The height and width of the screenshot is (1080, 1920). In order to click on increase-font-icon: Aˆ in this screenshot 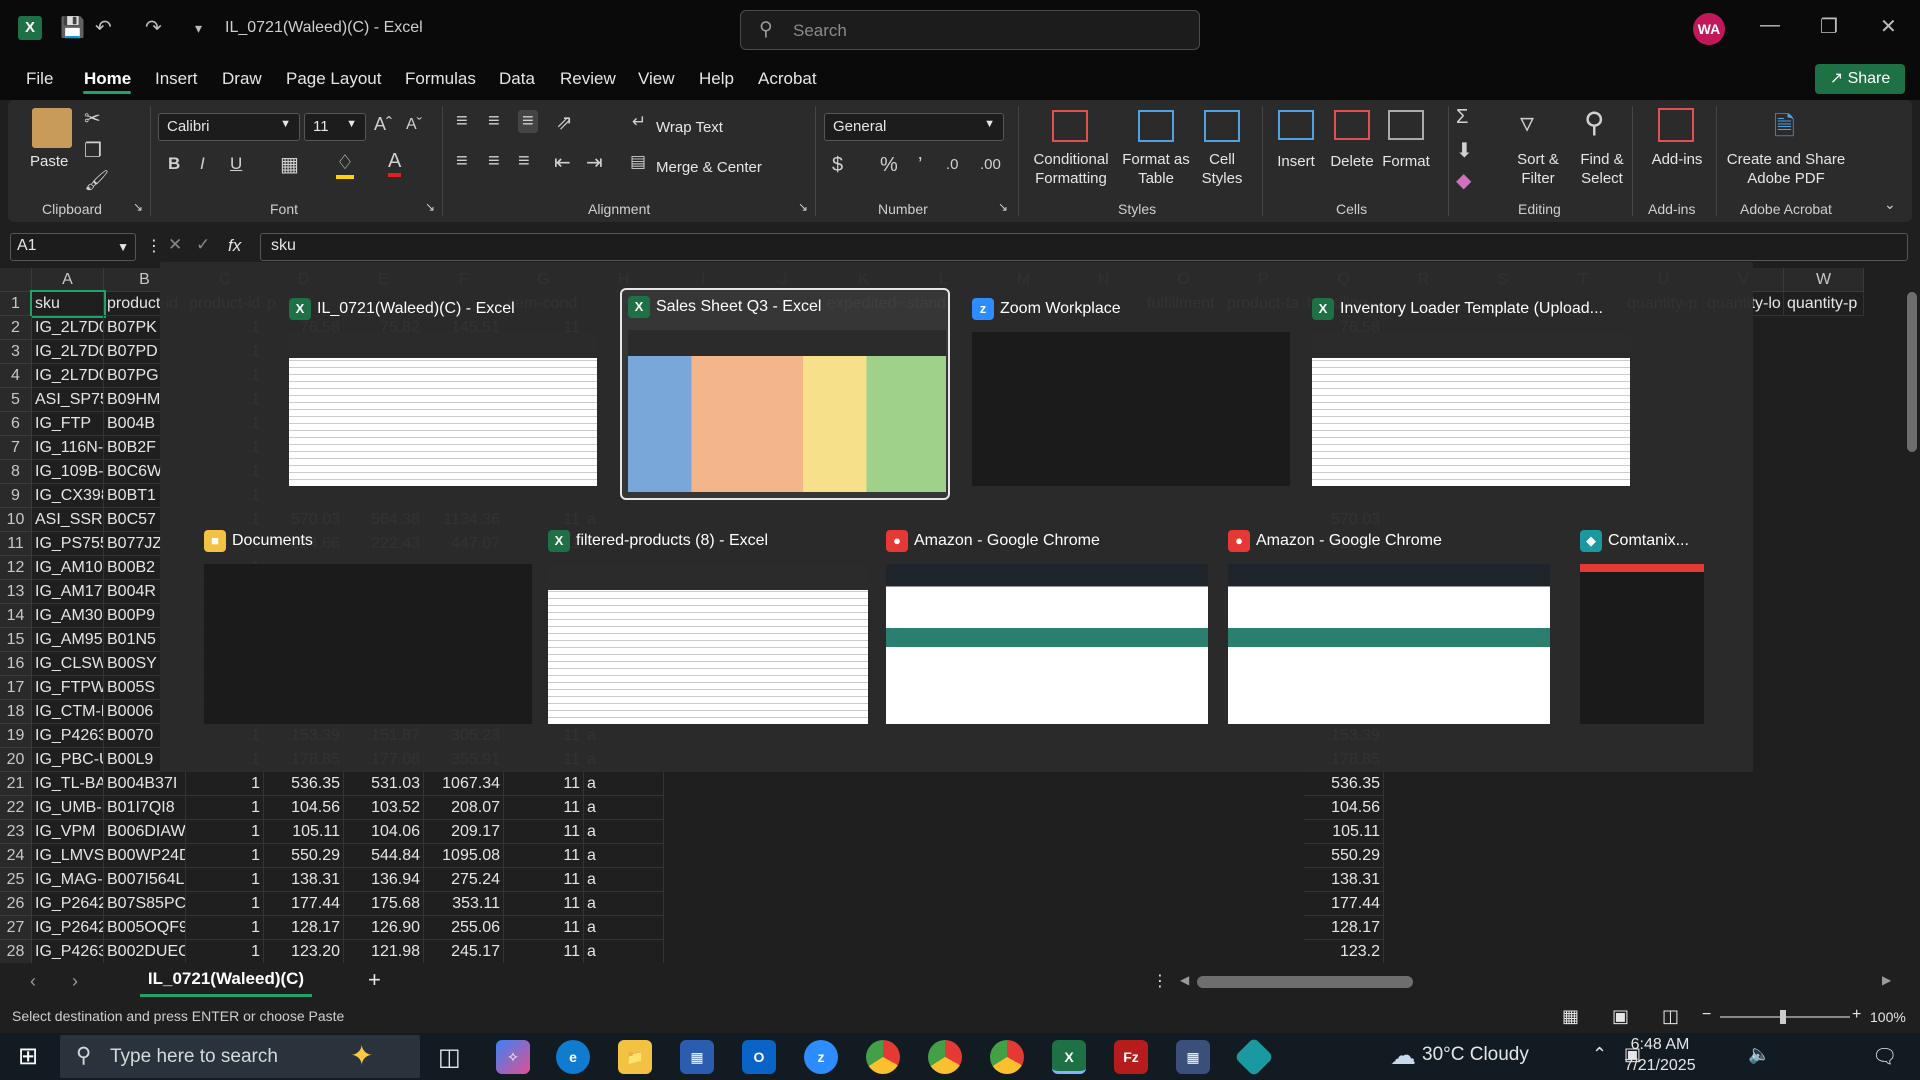, I will do `click(383, 124)`.